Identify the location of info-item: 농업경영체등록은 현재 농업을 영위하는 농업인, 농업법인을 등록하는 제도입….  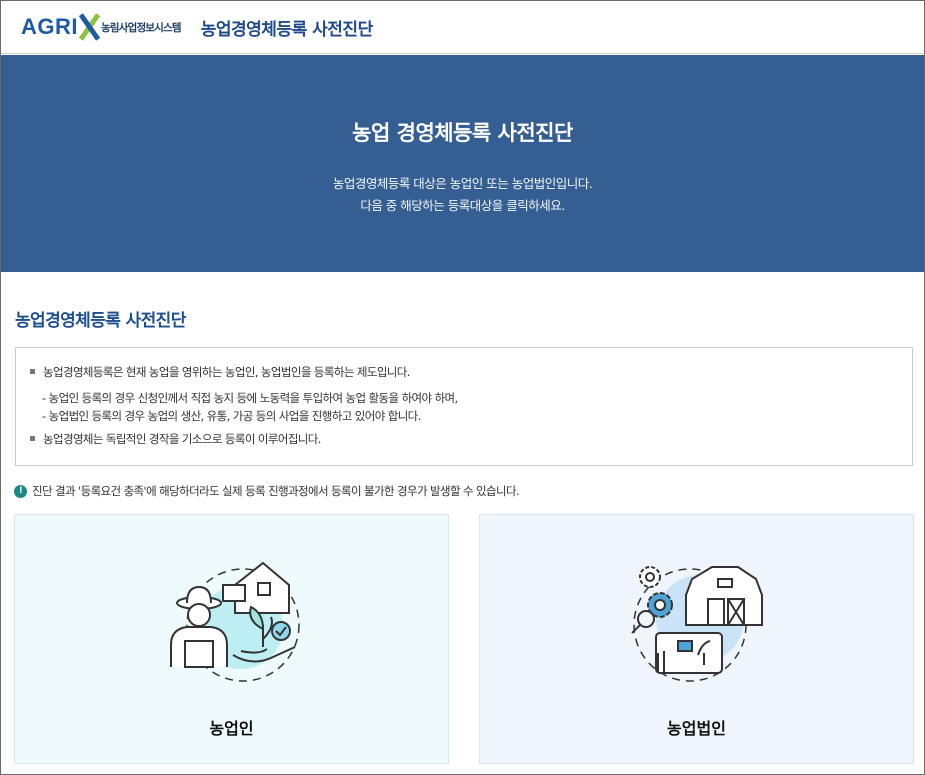
(220, 372).